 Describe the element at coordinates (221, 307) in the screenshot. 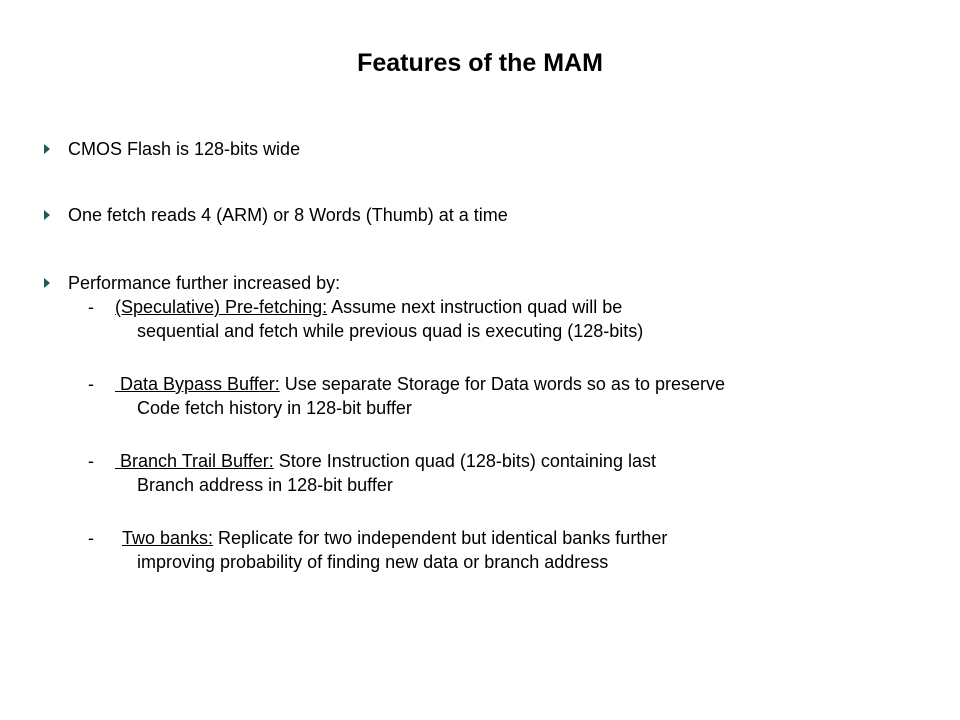

I see `sub-item-term: (Speculative) Pre-fetching:` at that location.